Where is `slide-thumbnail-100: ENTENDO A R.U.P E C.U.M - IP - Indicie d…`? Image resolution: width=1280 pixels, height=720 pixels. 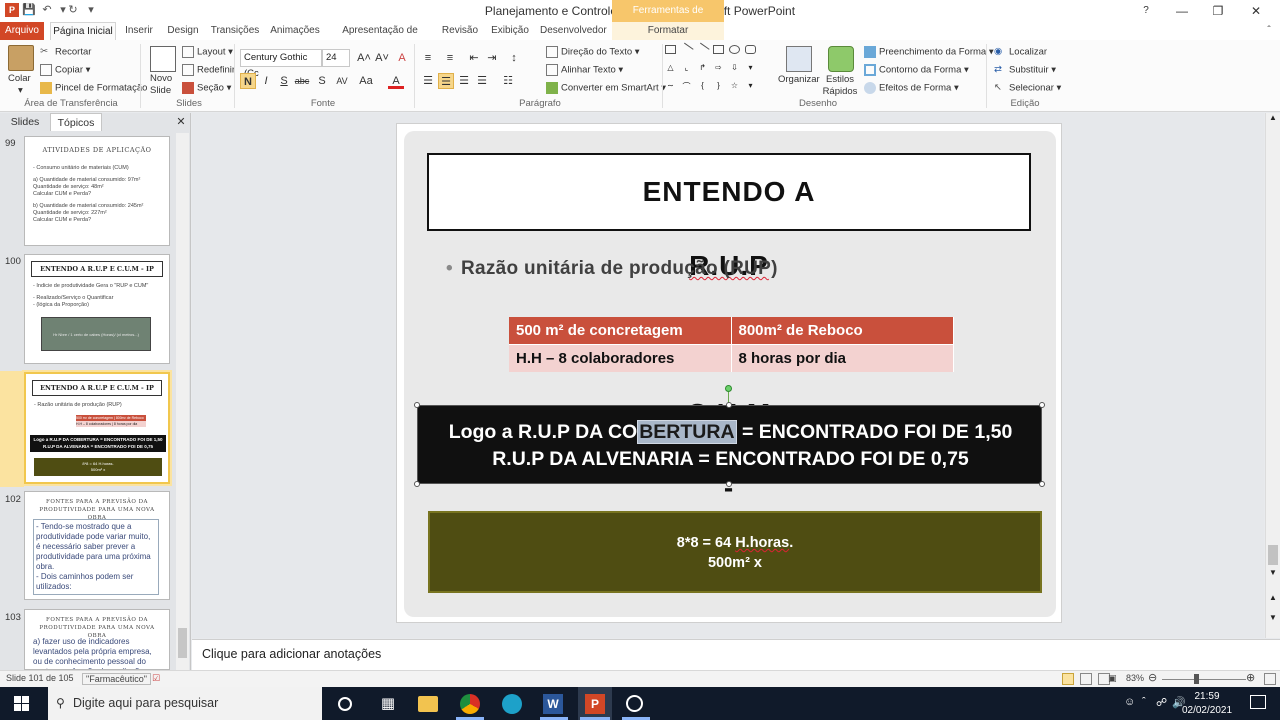
slide-thumbnail-100: ENTENDO A R.U.P E C.U.M - IP - Indicie d… is located at coordinates (97, 309).